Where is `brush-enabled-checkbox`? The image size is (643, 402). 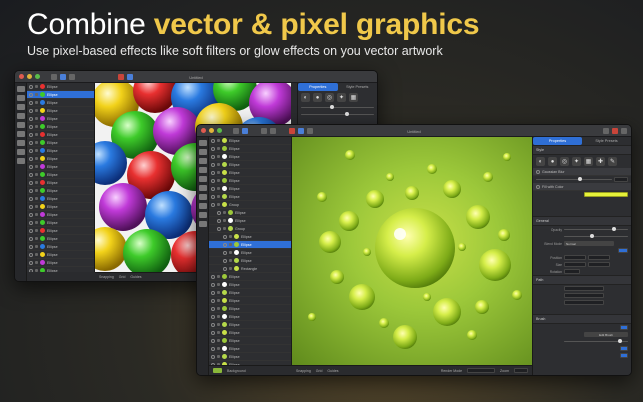 brush-enabled-checkbox is located at coordinates (624, 327).